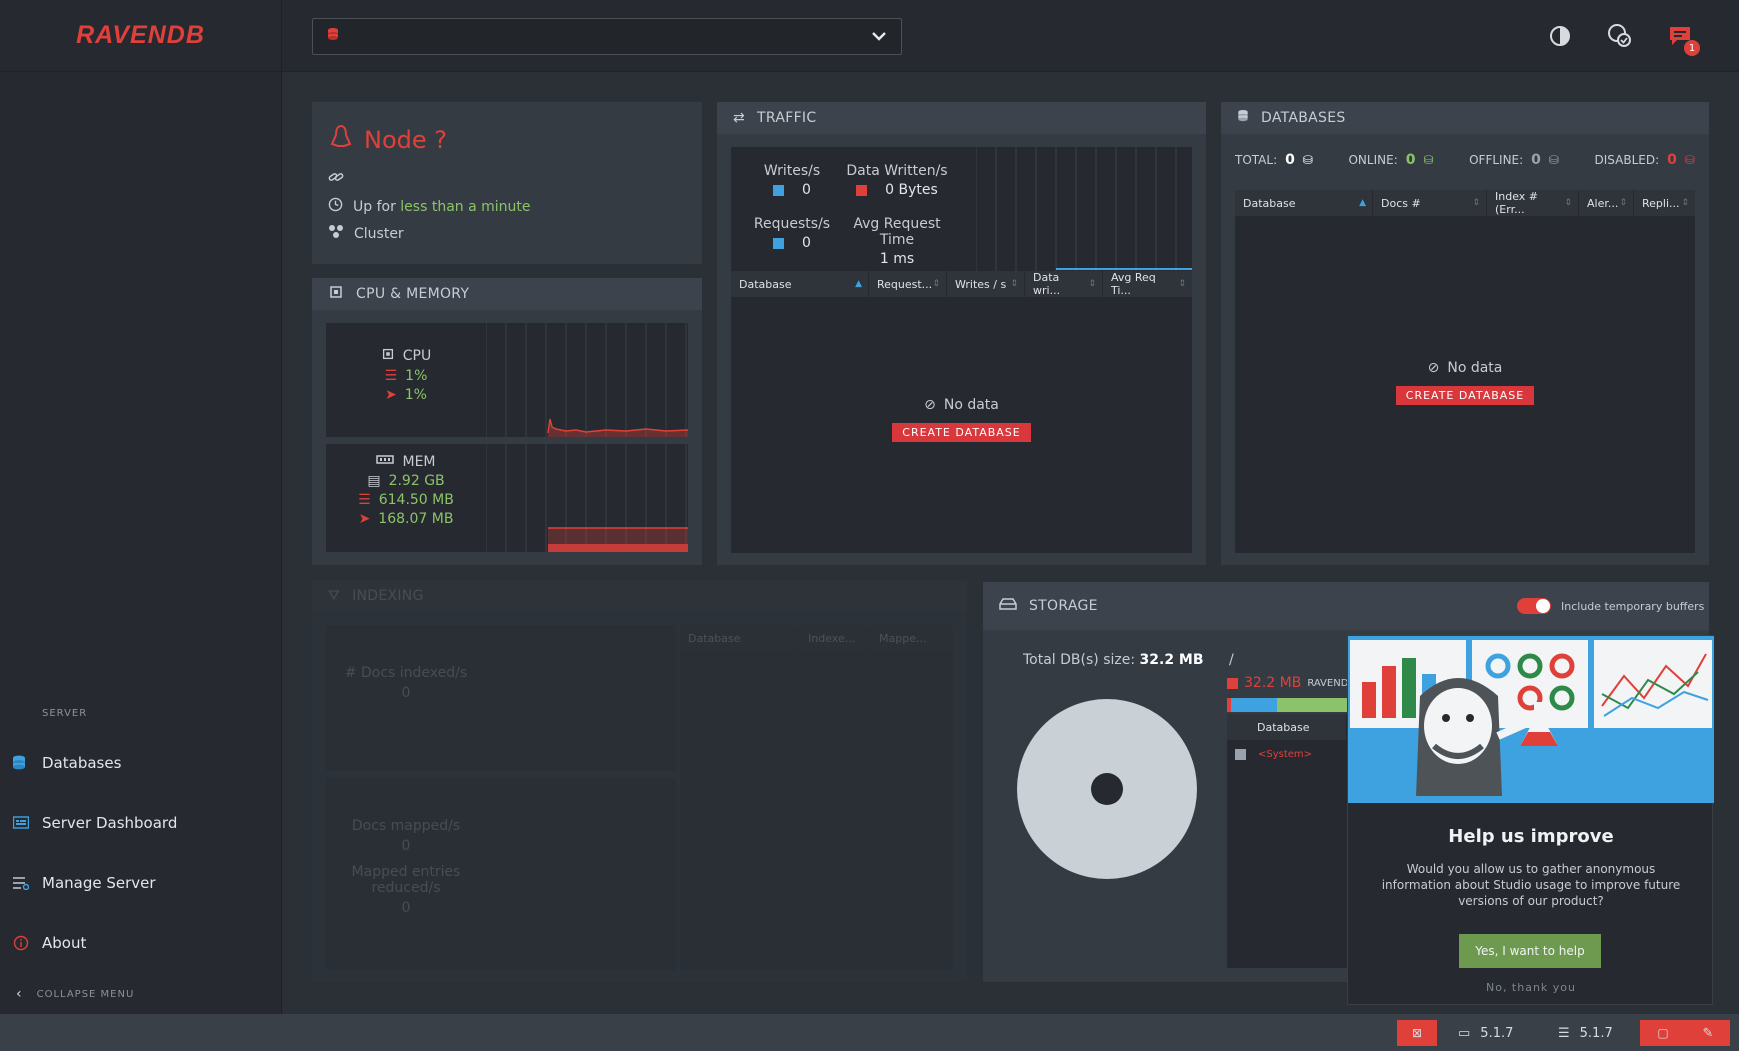 Image resolution: width=1739 pixels, height=1051 pixels. I want to click on feedback-icon: ▢, so click(1663, 1033).